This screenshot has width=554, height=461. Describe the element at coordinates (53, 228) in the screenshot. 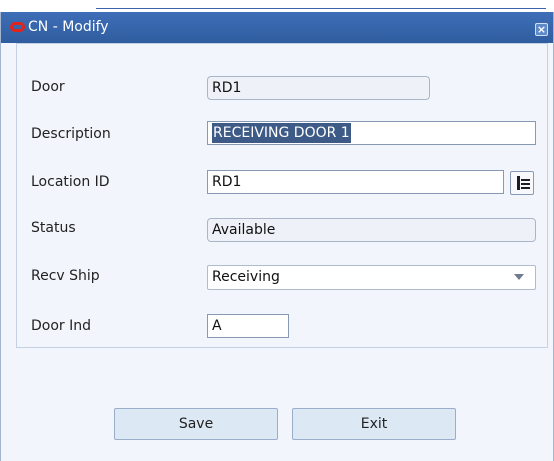

I see `status-label: Status` at that location.